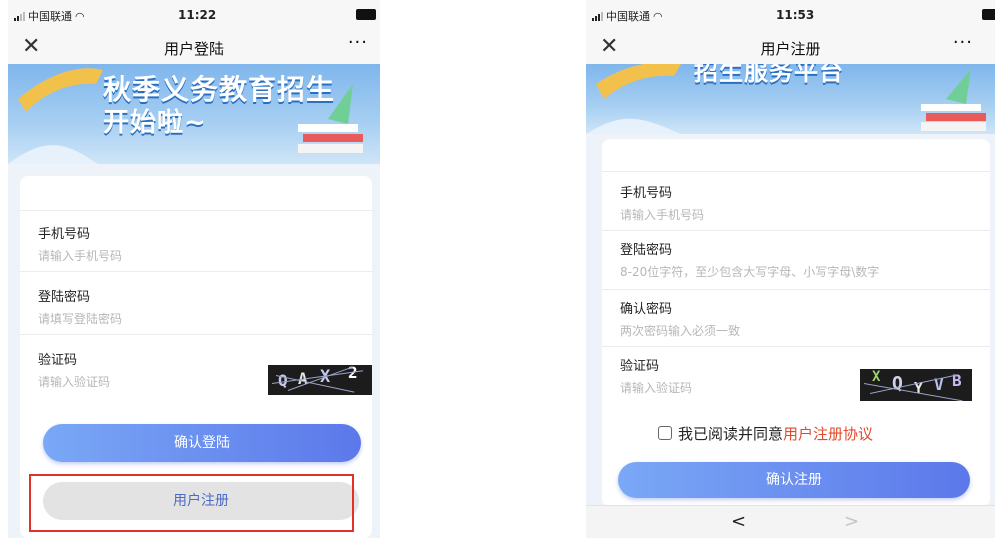 This screenshot has height=538, width=995. What do you see at coordinates (646, 309) in the screenshot?
I see `confirm-password-label: 确认密码` at bounding box center [646, 309].